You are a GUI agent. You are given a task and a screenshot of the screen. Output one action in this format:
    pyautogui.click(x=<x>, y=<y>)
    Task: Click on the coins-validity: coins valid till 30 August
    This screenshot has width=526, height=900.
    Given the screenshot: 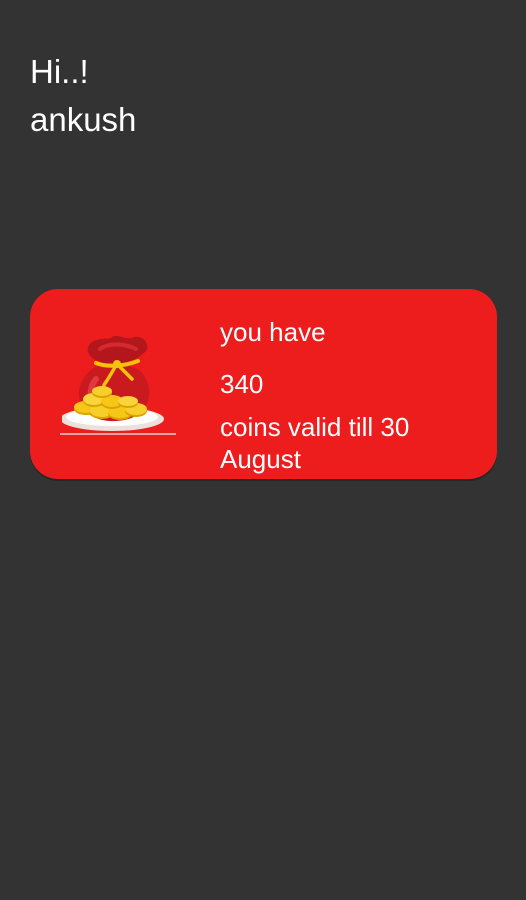 What is the action you would take?
    pyautogui.click(x=315, y=443)
    